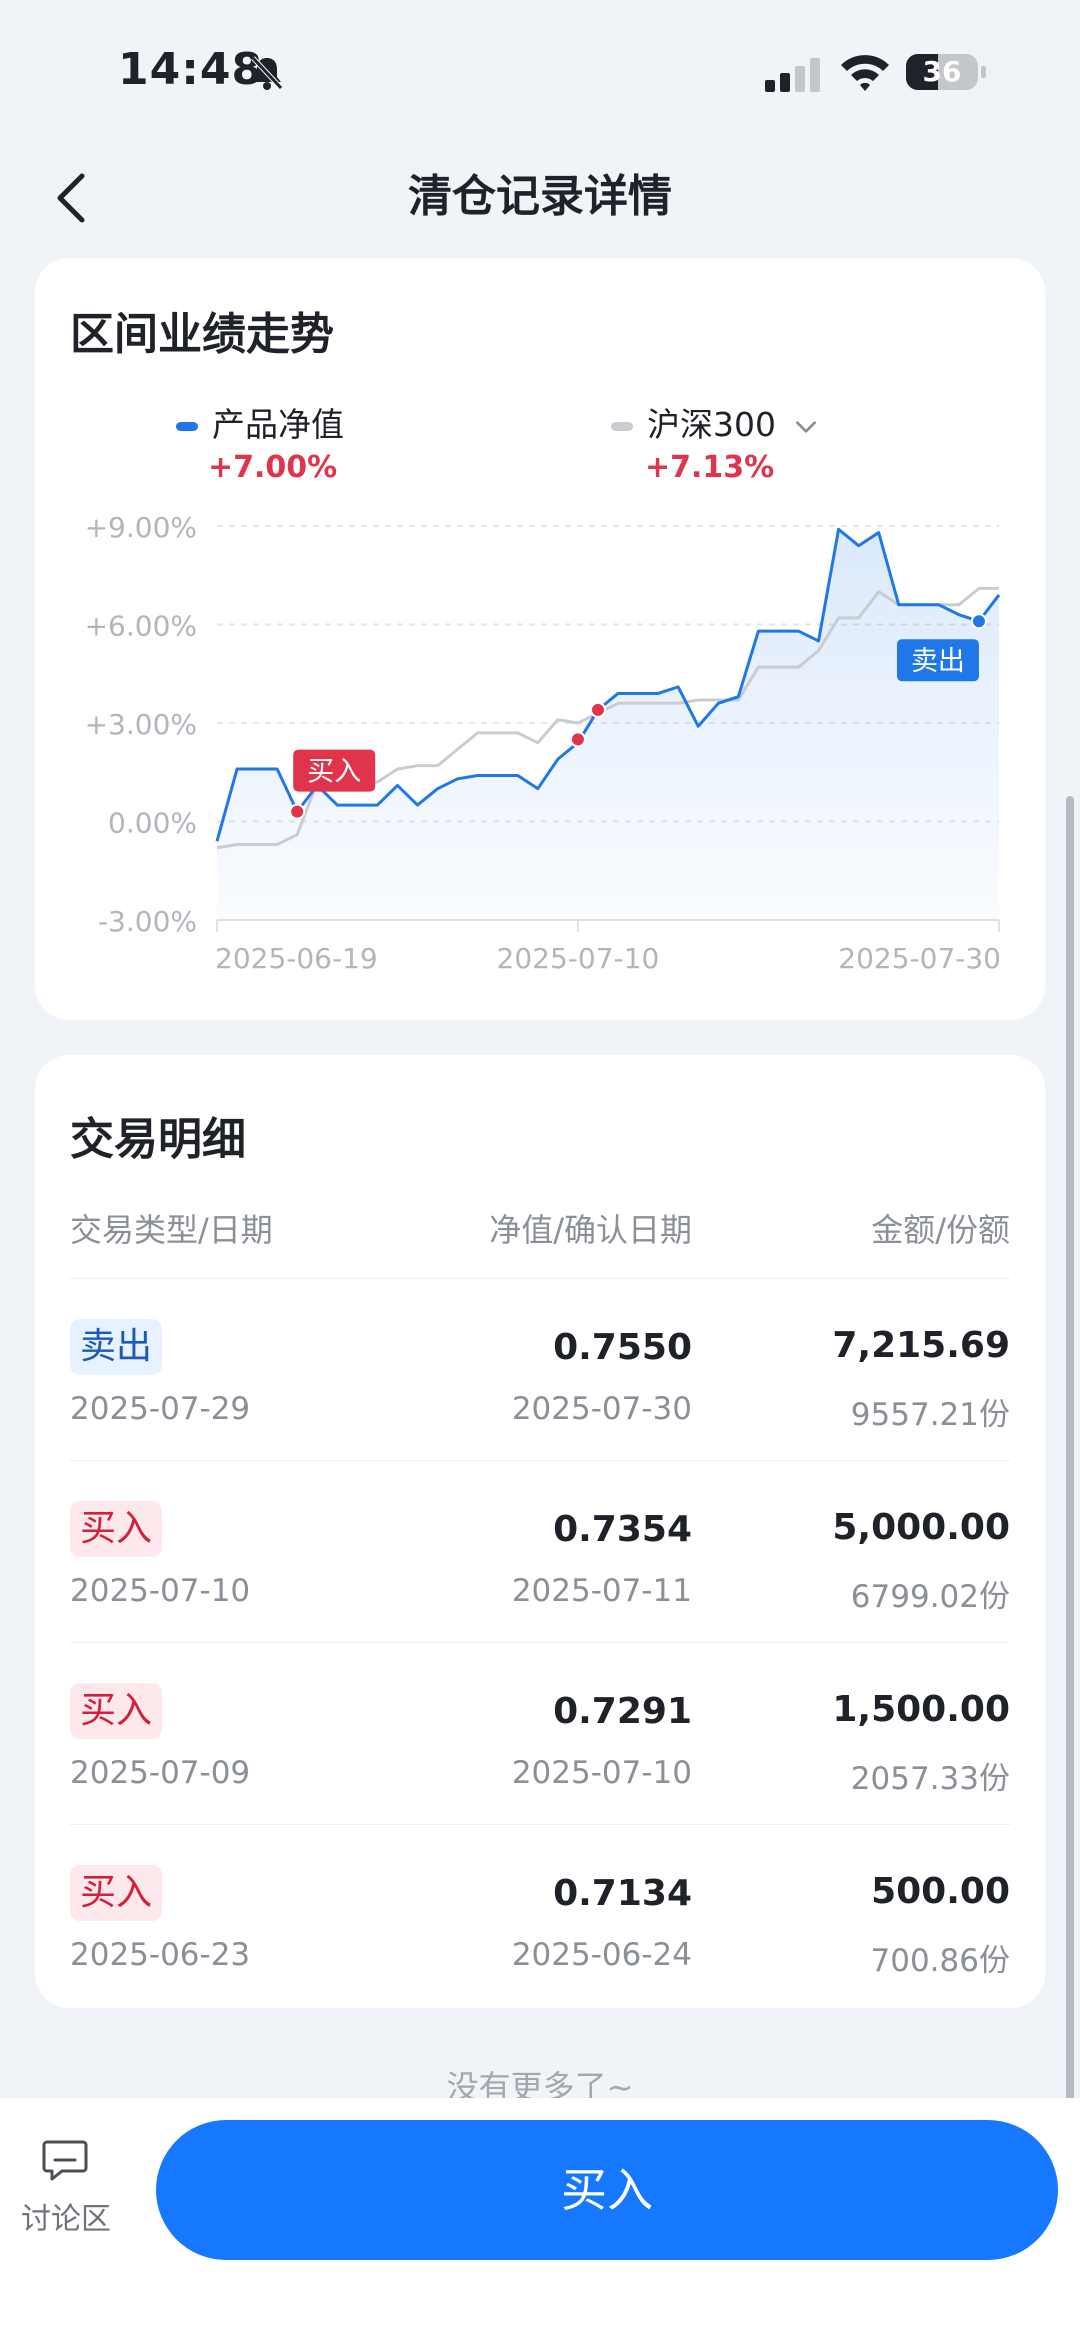  I want to click on y-tick-label: 0.00%, so click(152, 823).